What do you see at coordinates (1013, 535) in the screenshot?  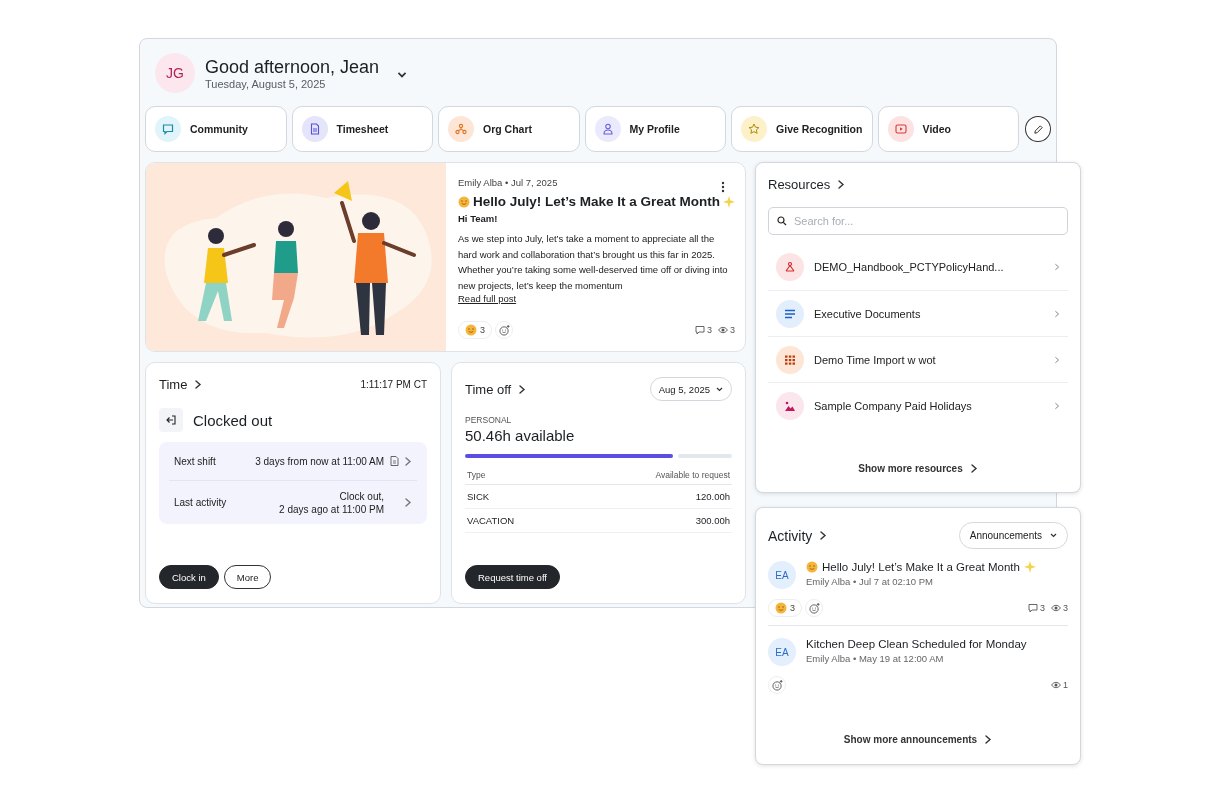 I see `filter-dropdown: Announcements` at bounding box center [1013, 535].